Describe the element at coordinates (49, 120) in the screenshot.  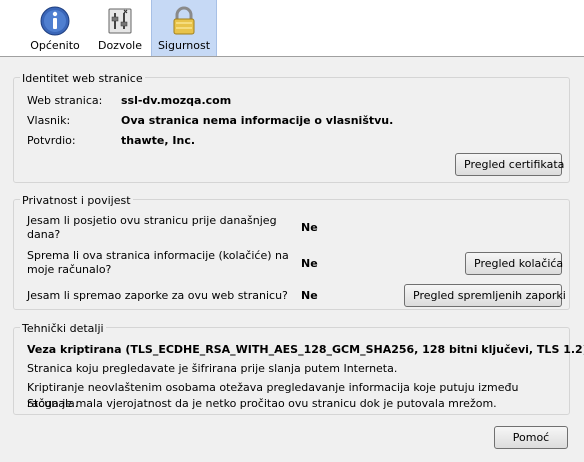
I see `owner-label: Vlasnik:` at that location.